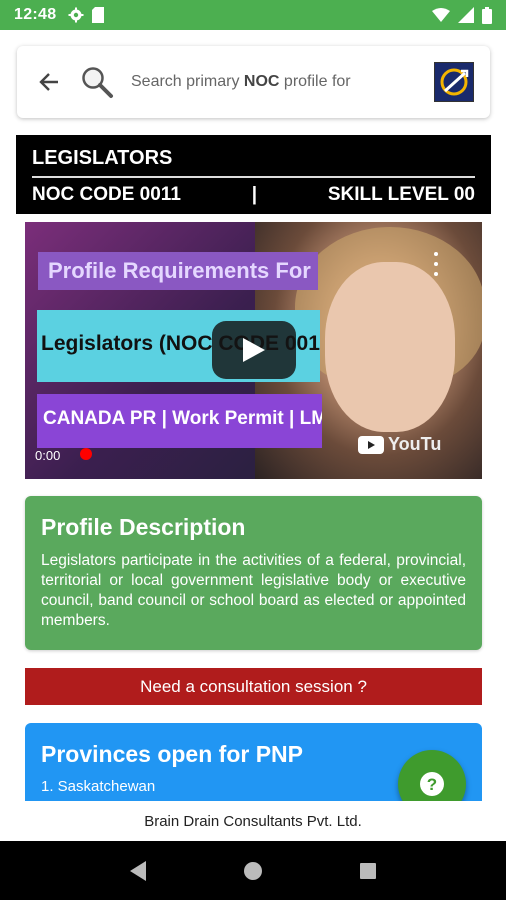 This screenshot has width=506, height=900. I want to click on more-vert-icon, so click(436, 264).